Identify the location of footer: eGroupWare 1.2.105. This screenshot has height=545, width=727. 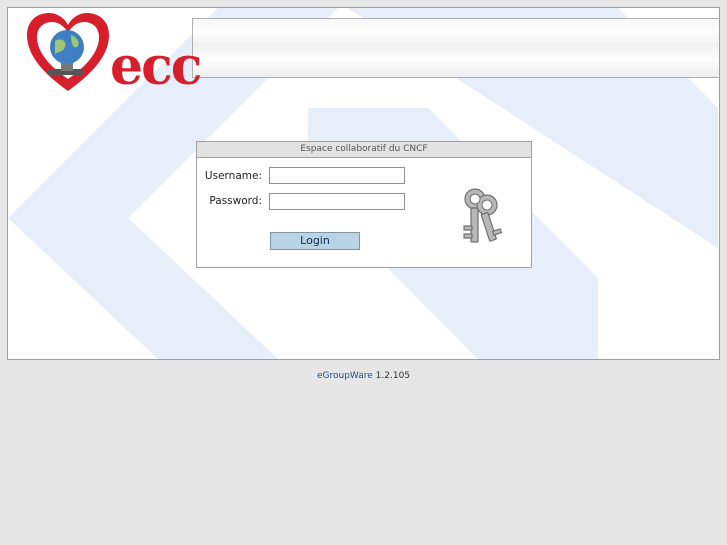
(363, 376).